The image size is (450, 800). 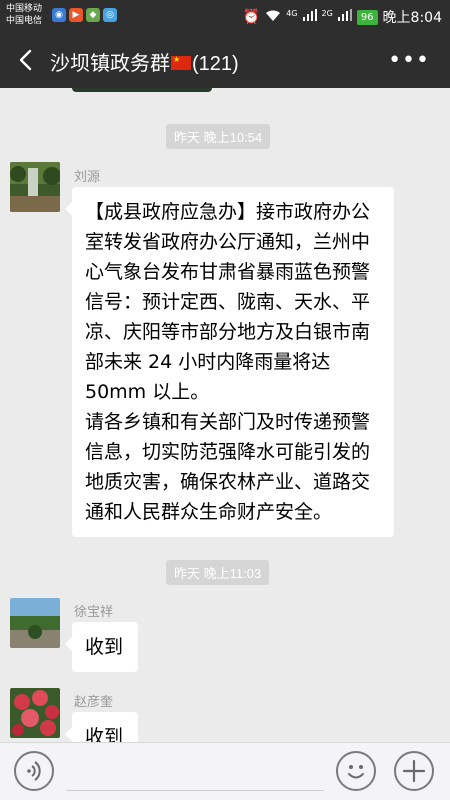 I want to click on input-bar, so click(x=225, y=771).